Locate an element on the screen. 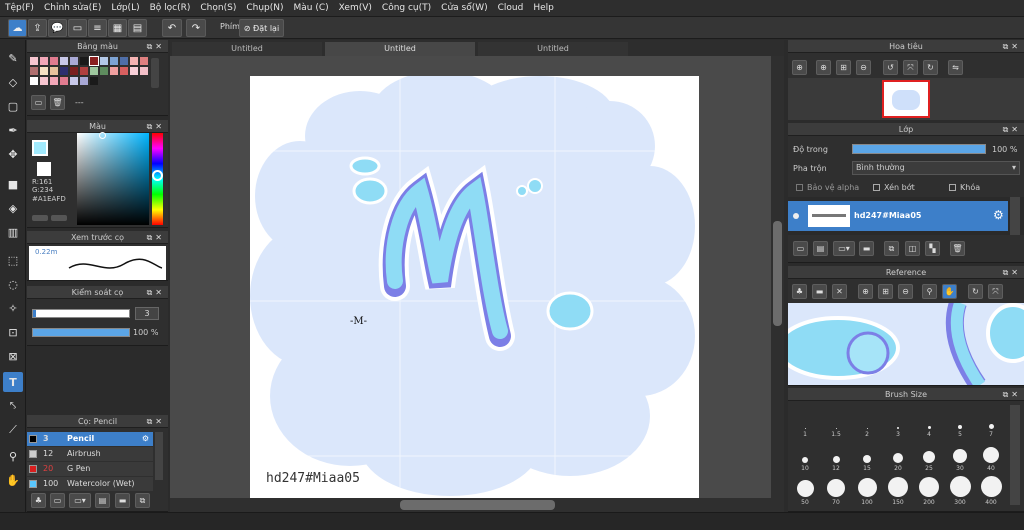 This screenshot has height=530, width=1024. new-layer-icon: ▭ is located at coordinates (800, 248).